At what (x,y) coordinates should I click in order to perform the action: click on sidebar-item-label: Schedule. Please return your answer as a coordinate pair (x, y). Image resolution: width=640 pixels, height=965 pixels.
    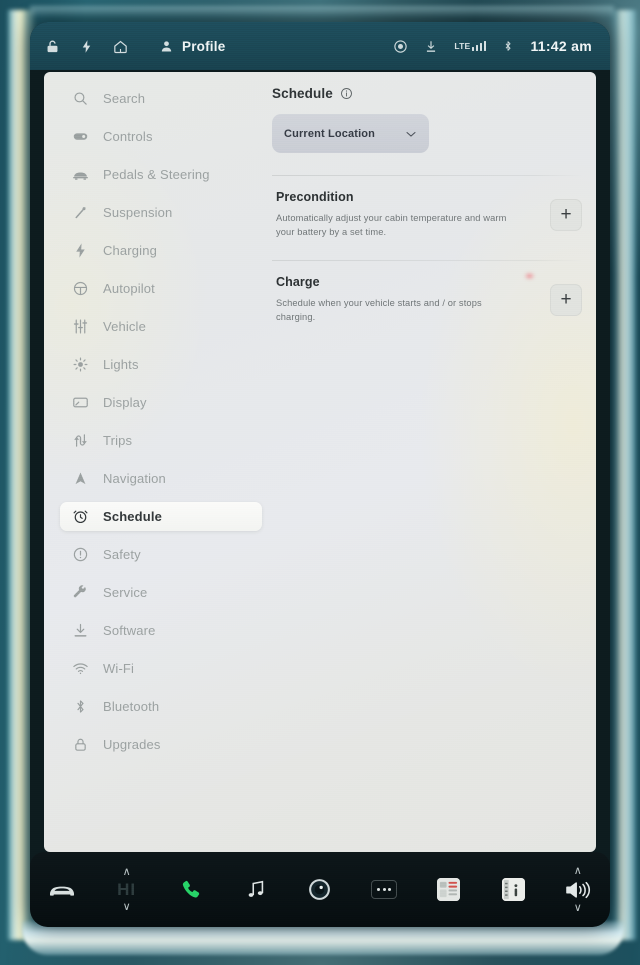
    Looking at the image, I should click on (132, 516).